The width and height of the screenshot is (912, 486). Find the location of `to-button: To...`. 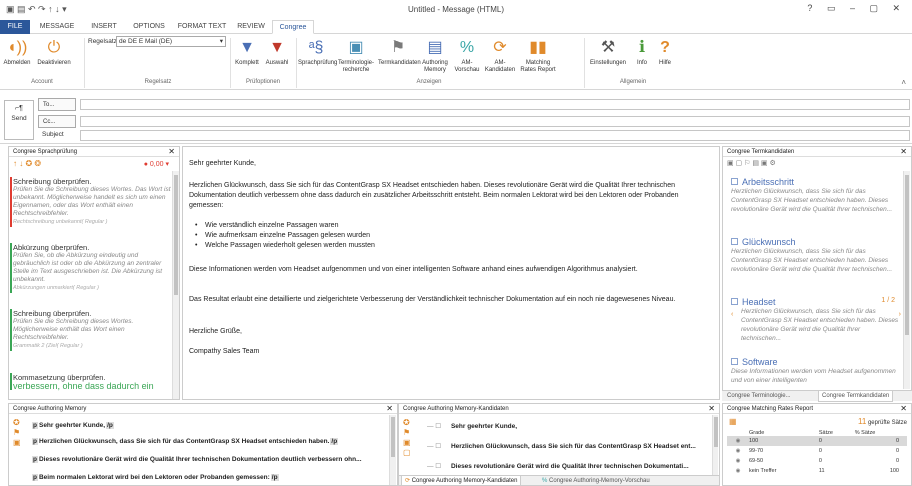

to-button: To... is located at coordinates (57, 104).